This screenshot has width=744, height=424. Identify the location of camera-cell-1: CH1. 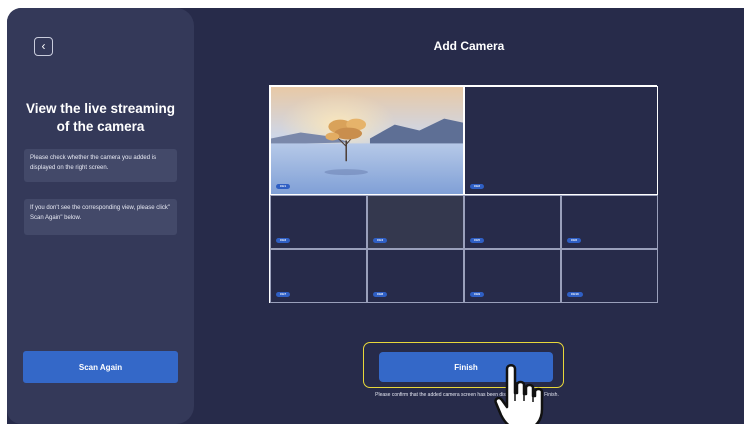
(367, 140).